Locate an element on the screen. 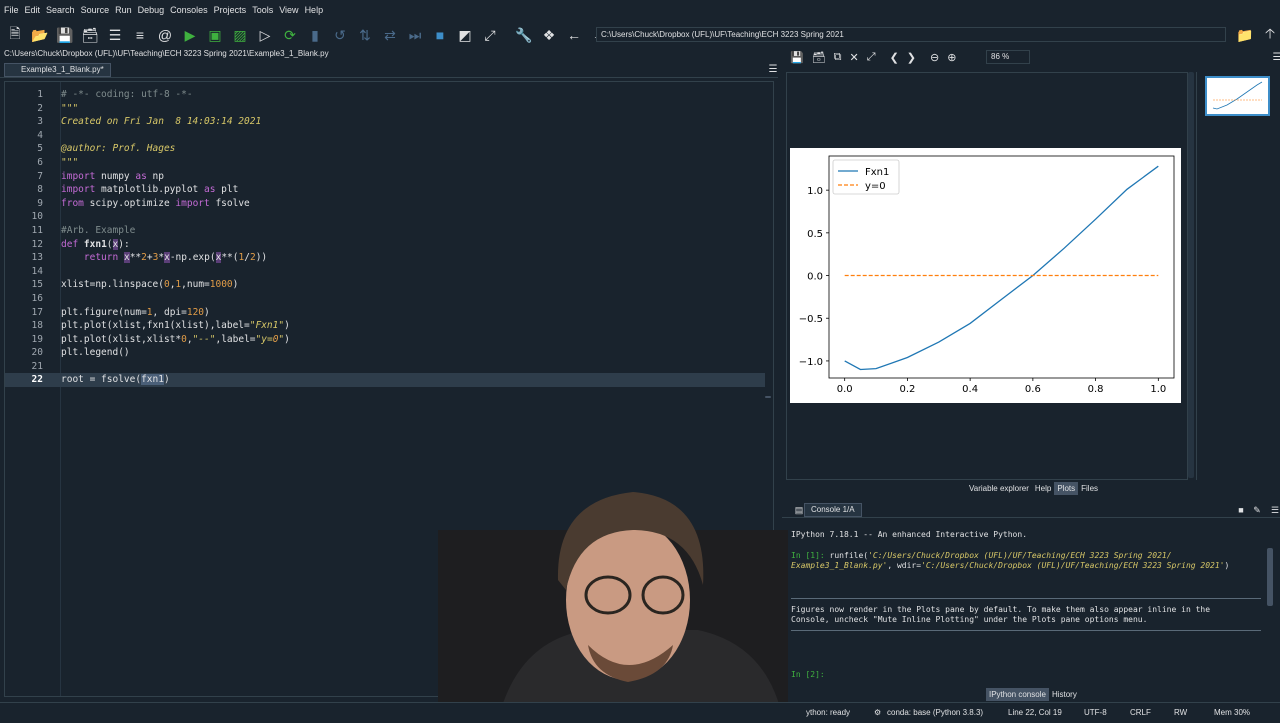 The image size is (1280, 723). stop-icon: ■ is located at coordinates (440, 35).